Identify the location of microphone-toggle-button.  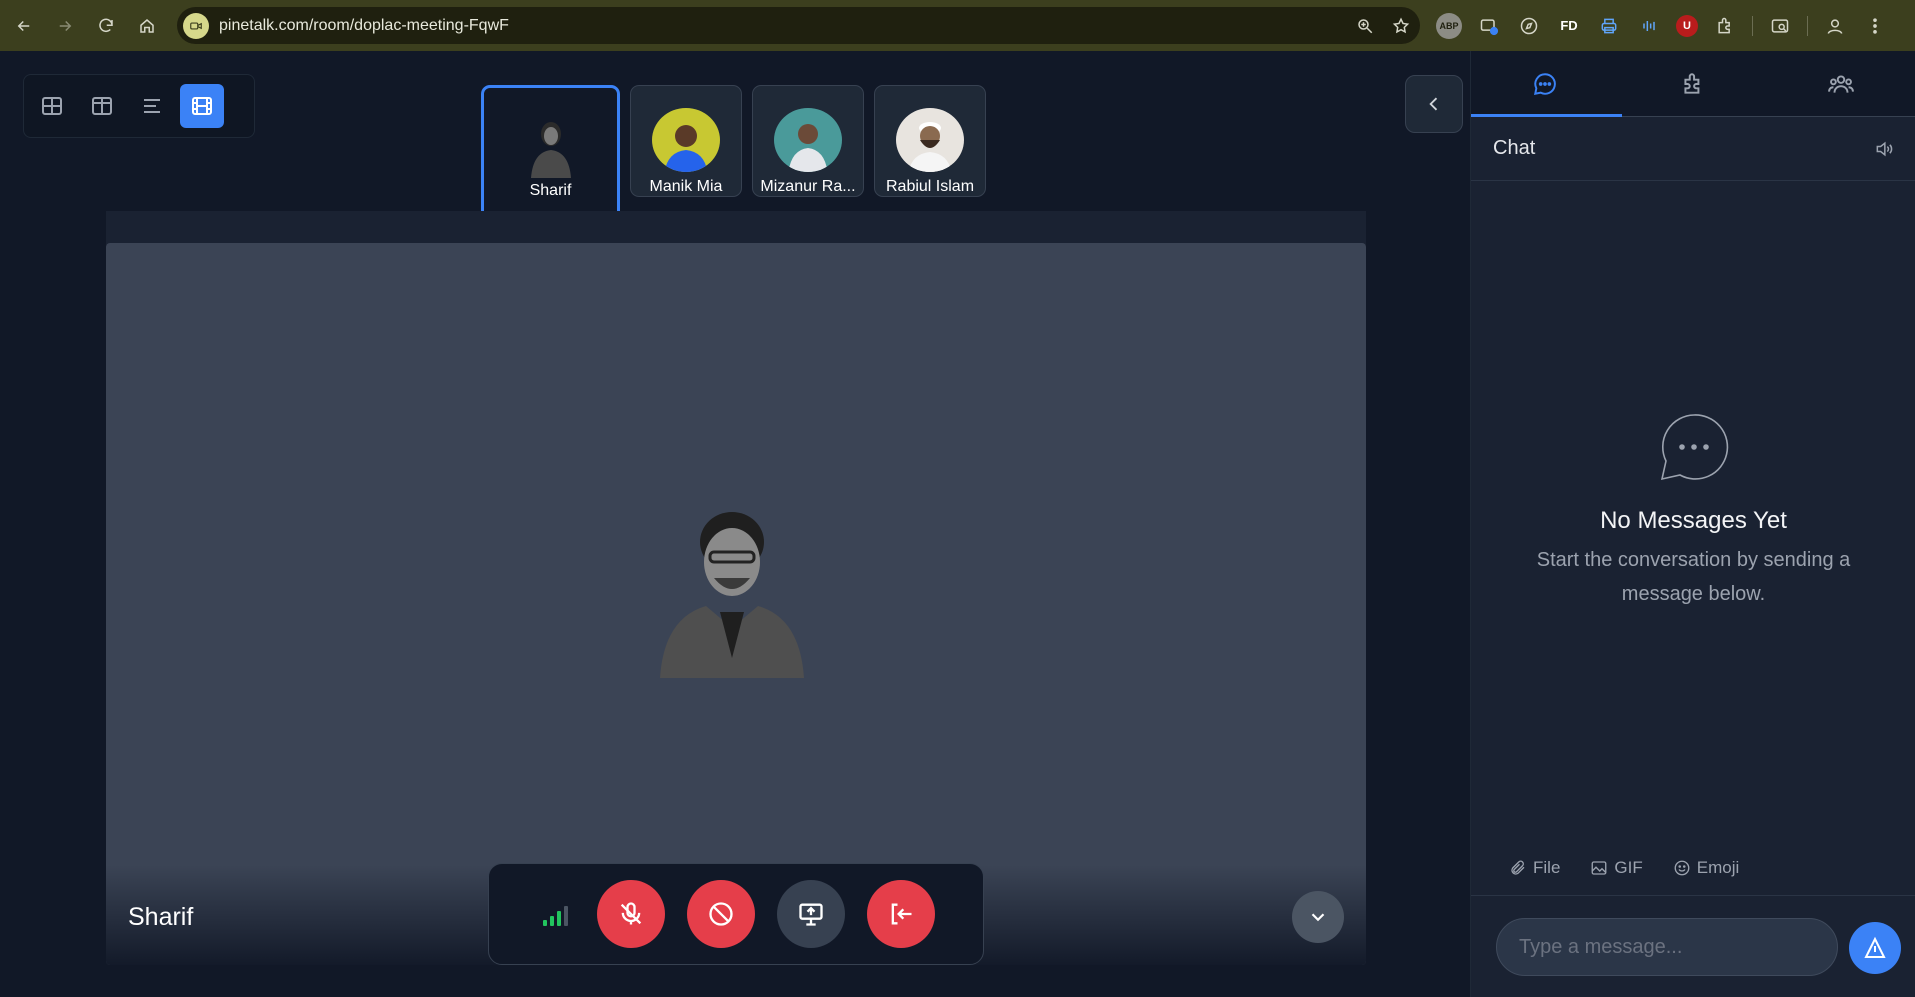
(631, 914).